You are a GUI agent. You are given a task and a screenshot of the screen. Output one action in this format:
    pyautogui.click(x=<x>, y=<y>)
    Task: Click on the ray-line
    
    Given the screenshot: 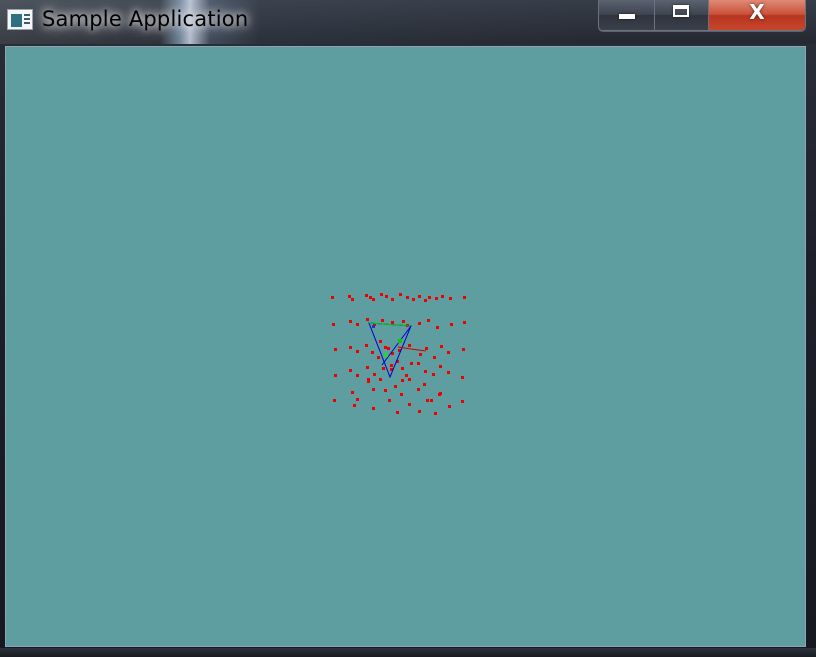 What is the action you would take?
    pyautogui.click(x=412, y=349)
    